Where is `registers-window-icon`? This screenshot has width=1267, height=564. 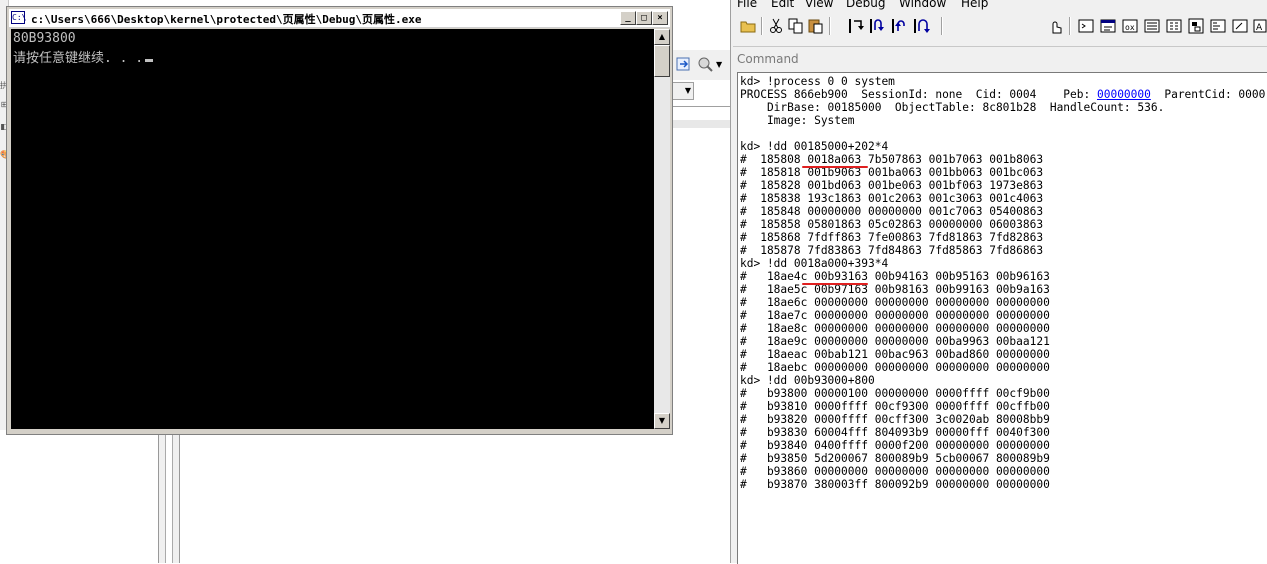 registers-window-icon is located at coordinates (1152, 26).